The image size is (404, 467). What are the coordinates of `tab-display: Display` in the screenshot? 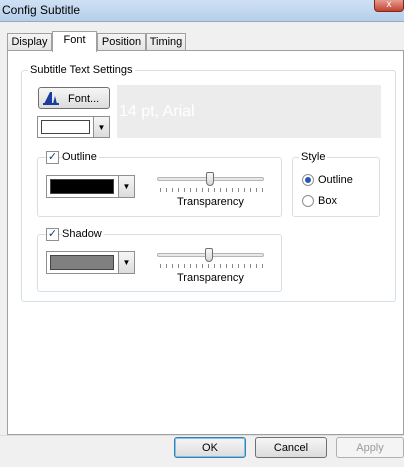 It's located at (29, 42).